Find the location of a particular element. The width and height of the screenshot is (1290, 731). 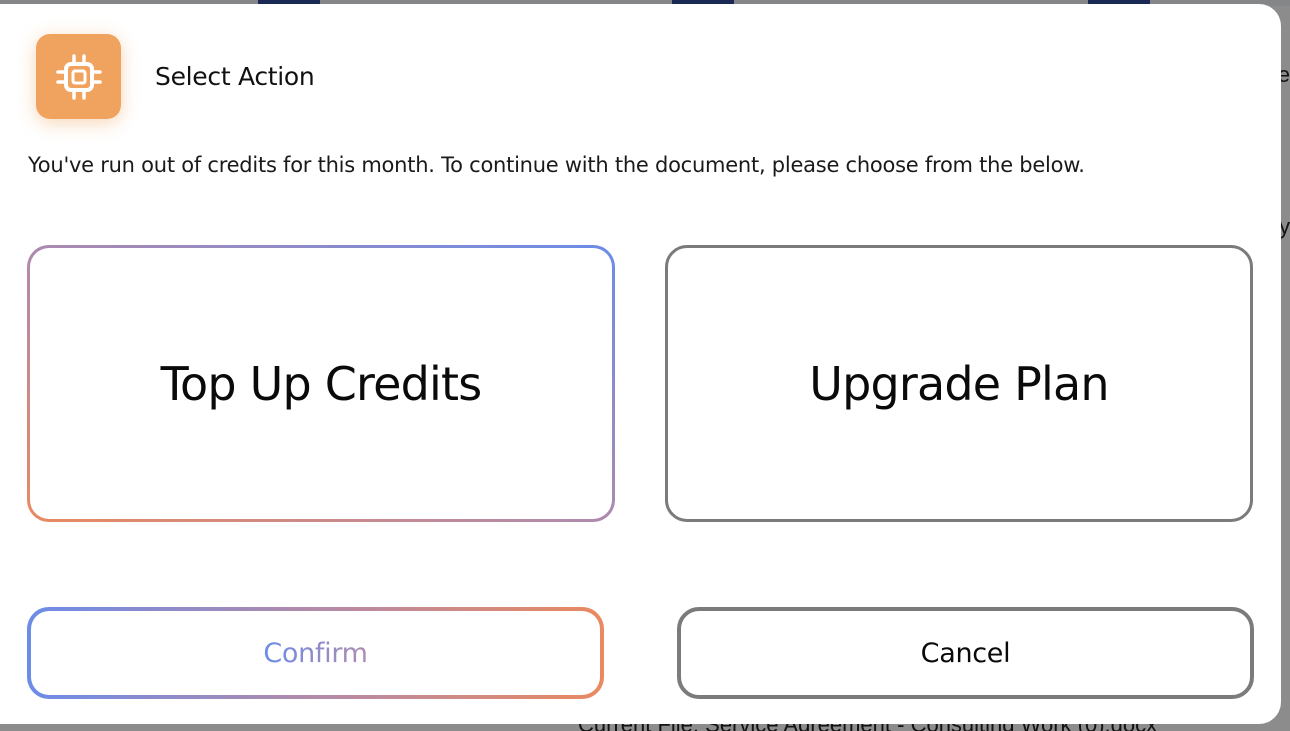

confirm-button: Confirm is located at coordinates (315, 653).